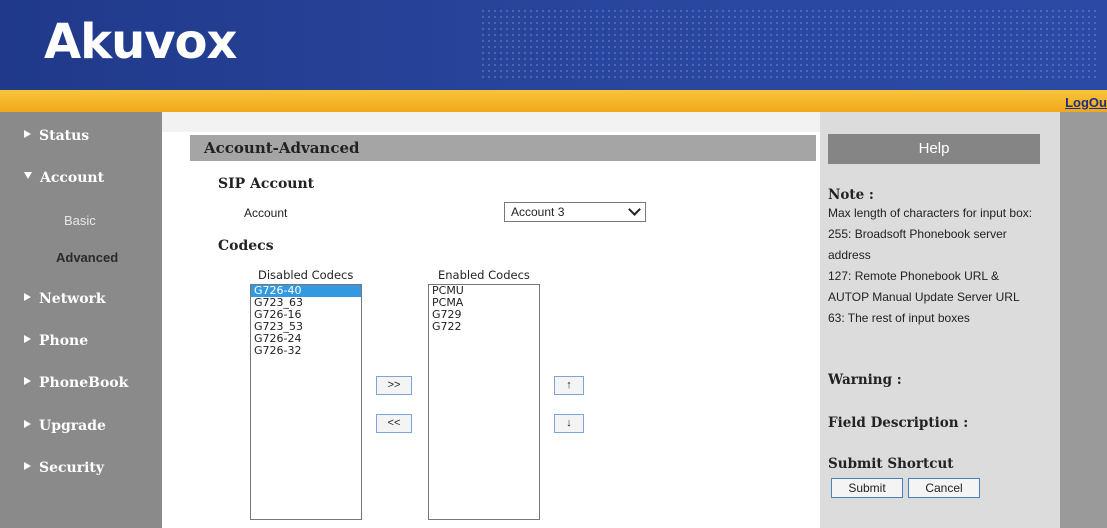 Image resolution: width=1107 pixels, height=528 pixels. What do you see at coordinates (634, 209) in the screenshot?
I see `chevron-down-icon` at bounding box center [634, 209].